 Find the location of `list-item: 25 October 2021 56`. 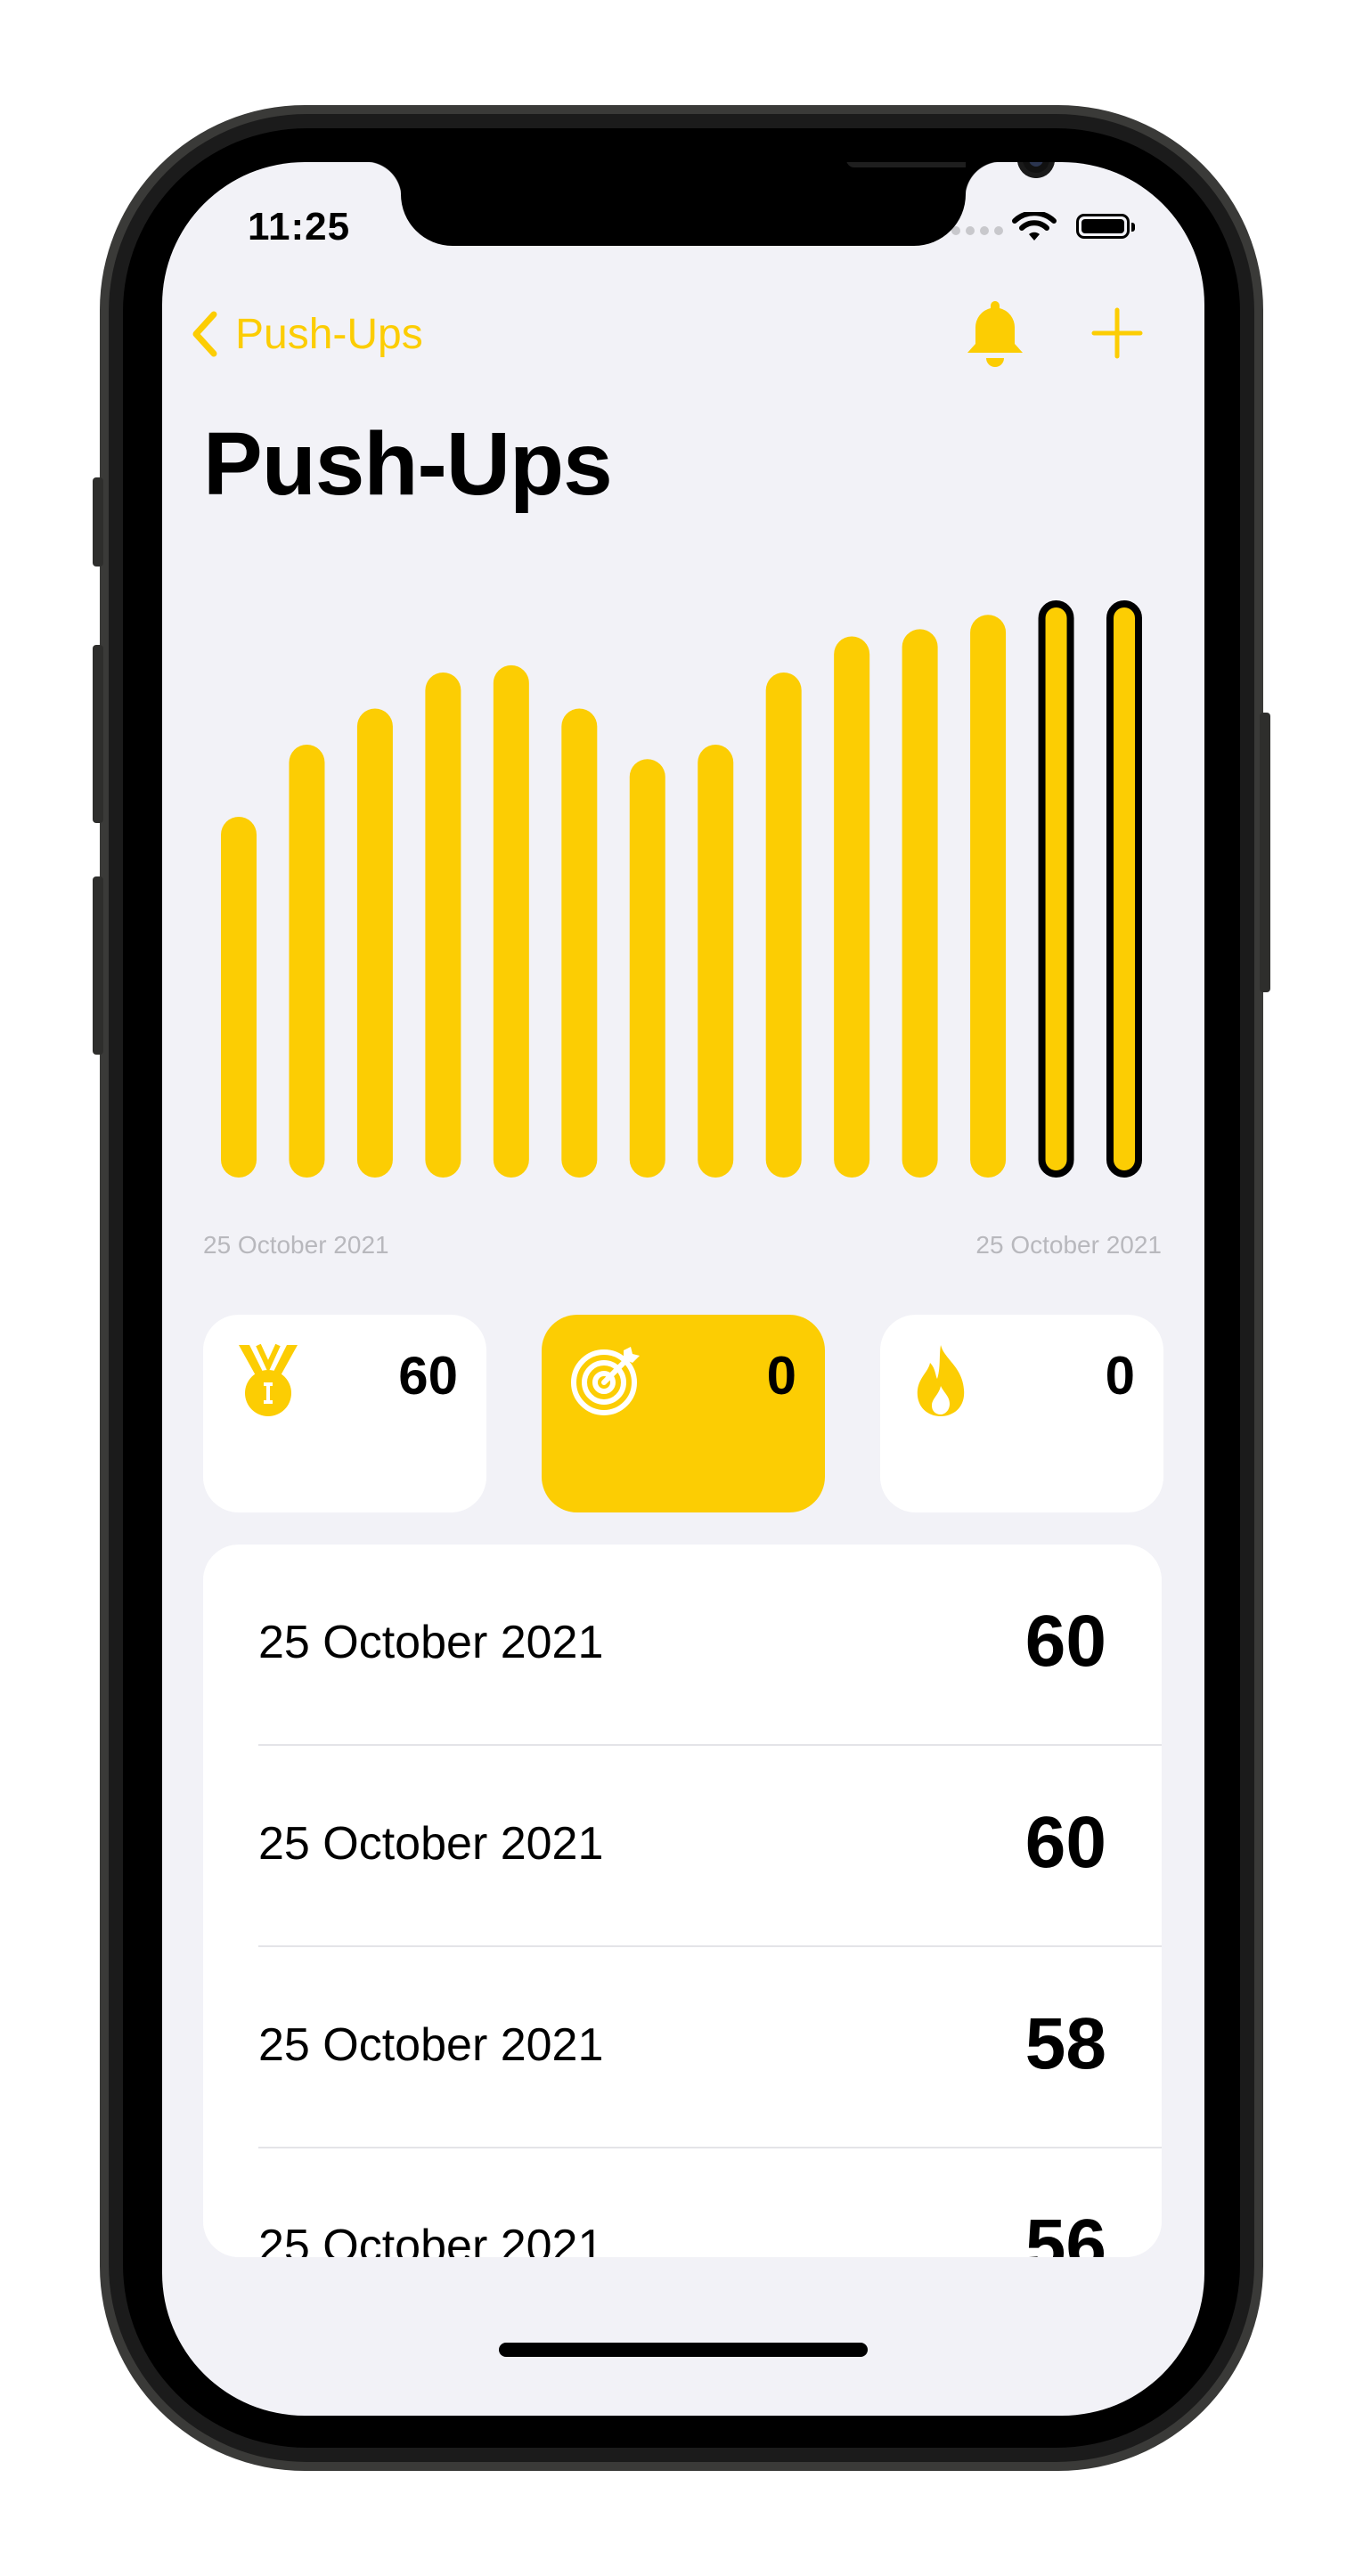

list-item: 25 October 2021 56 is located at coordinates (682, 2203).